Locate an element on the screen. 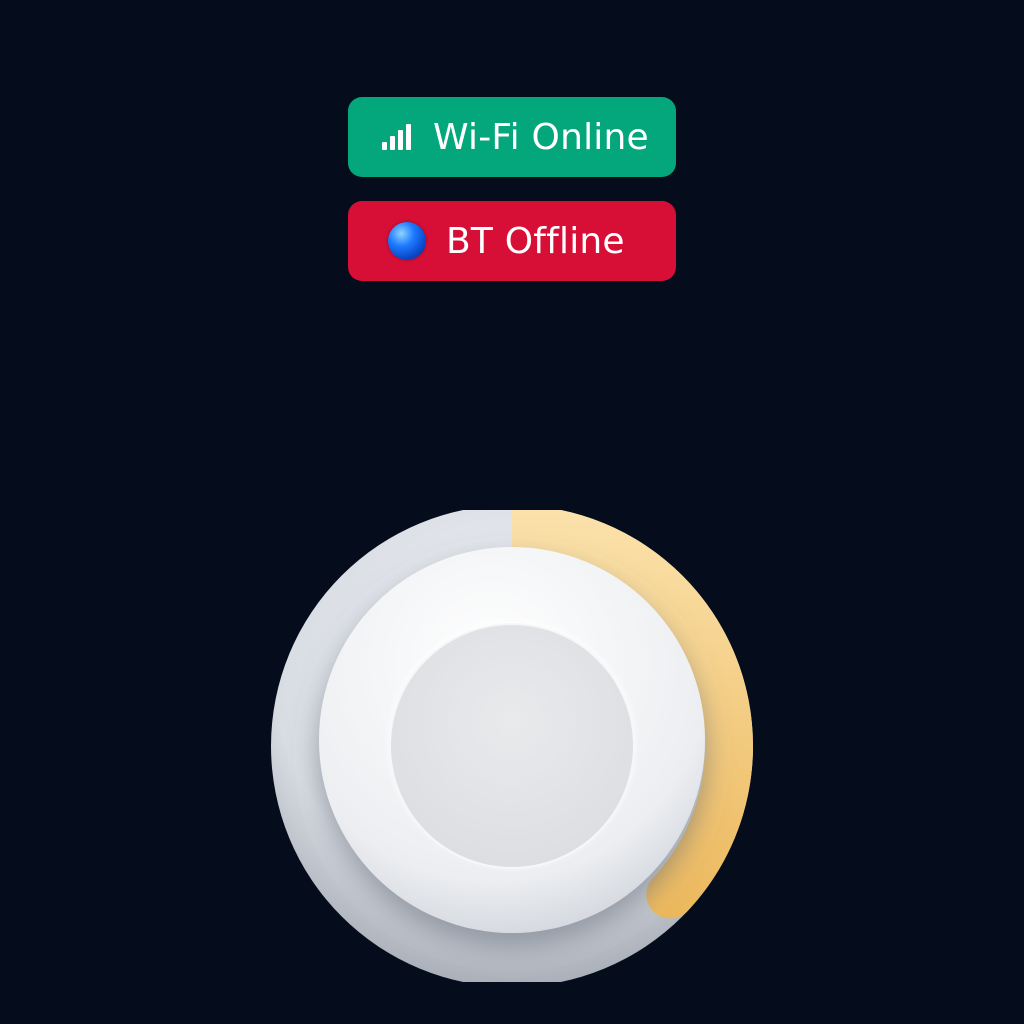 The image size is (1024, 1024). bluetooth-status-button: BT Offline is located at coordinates (512, 241).